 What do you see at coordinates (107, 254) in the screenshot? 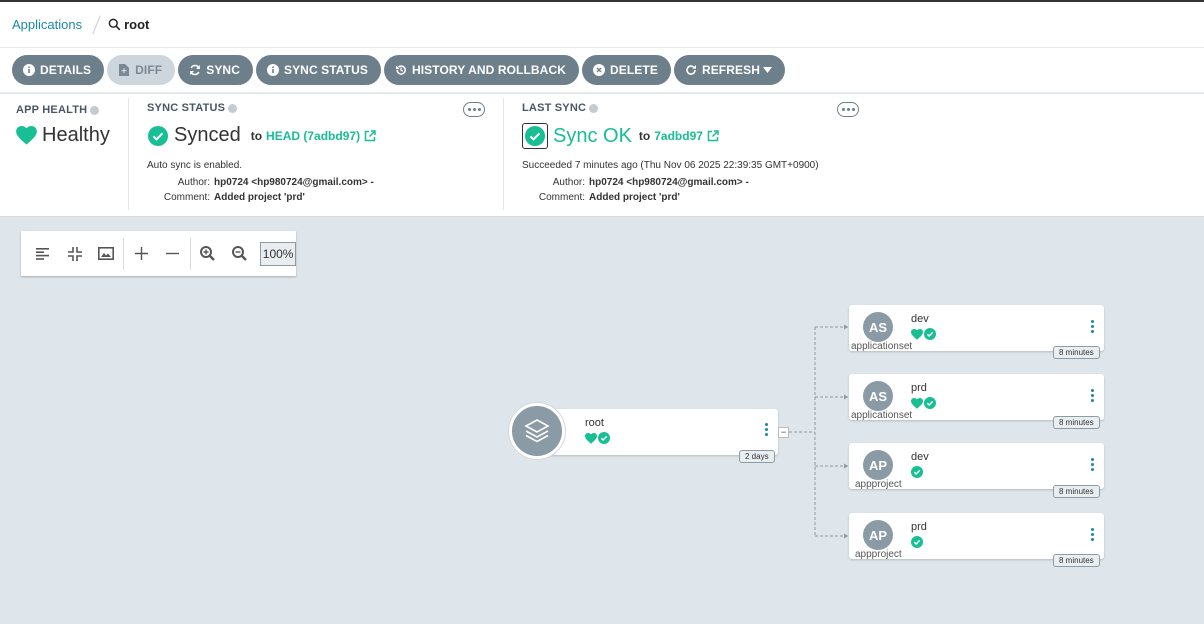
I see `fit-screen-icon` at bounding box center [107, 254].